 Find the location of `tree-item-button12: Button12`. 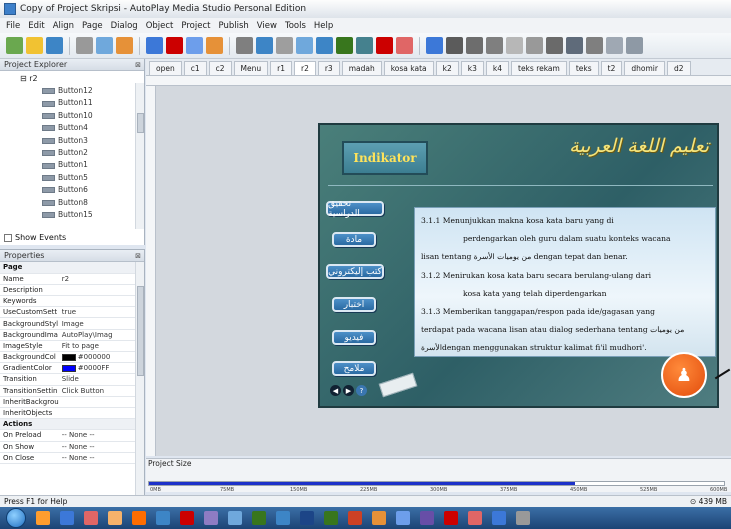

tree-item-button12: Button12 is located at coordinates (72, 91).